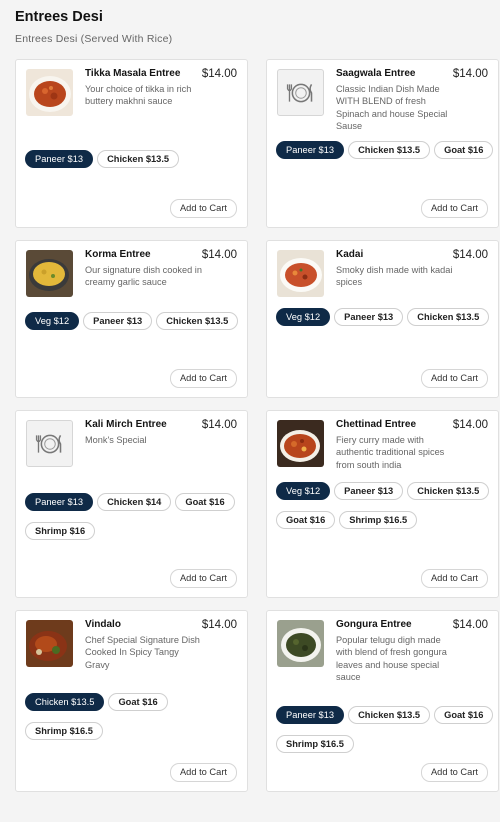 The width and height of the screenshot is (500, 822). What do you see at coordinates (134, 716) in the screenshot?
I see `option-list: Chicken $13.5 Goat $16 Shrimp $16.5` at bounding box center [134, 716].